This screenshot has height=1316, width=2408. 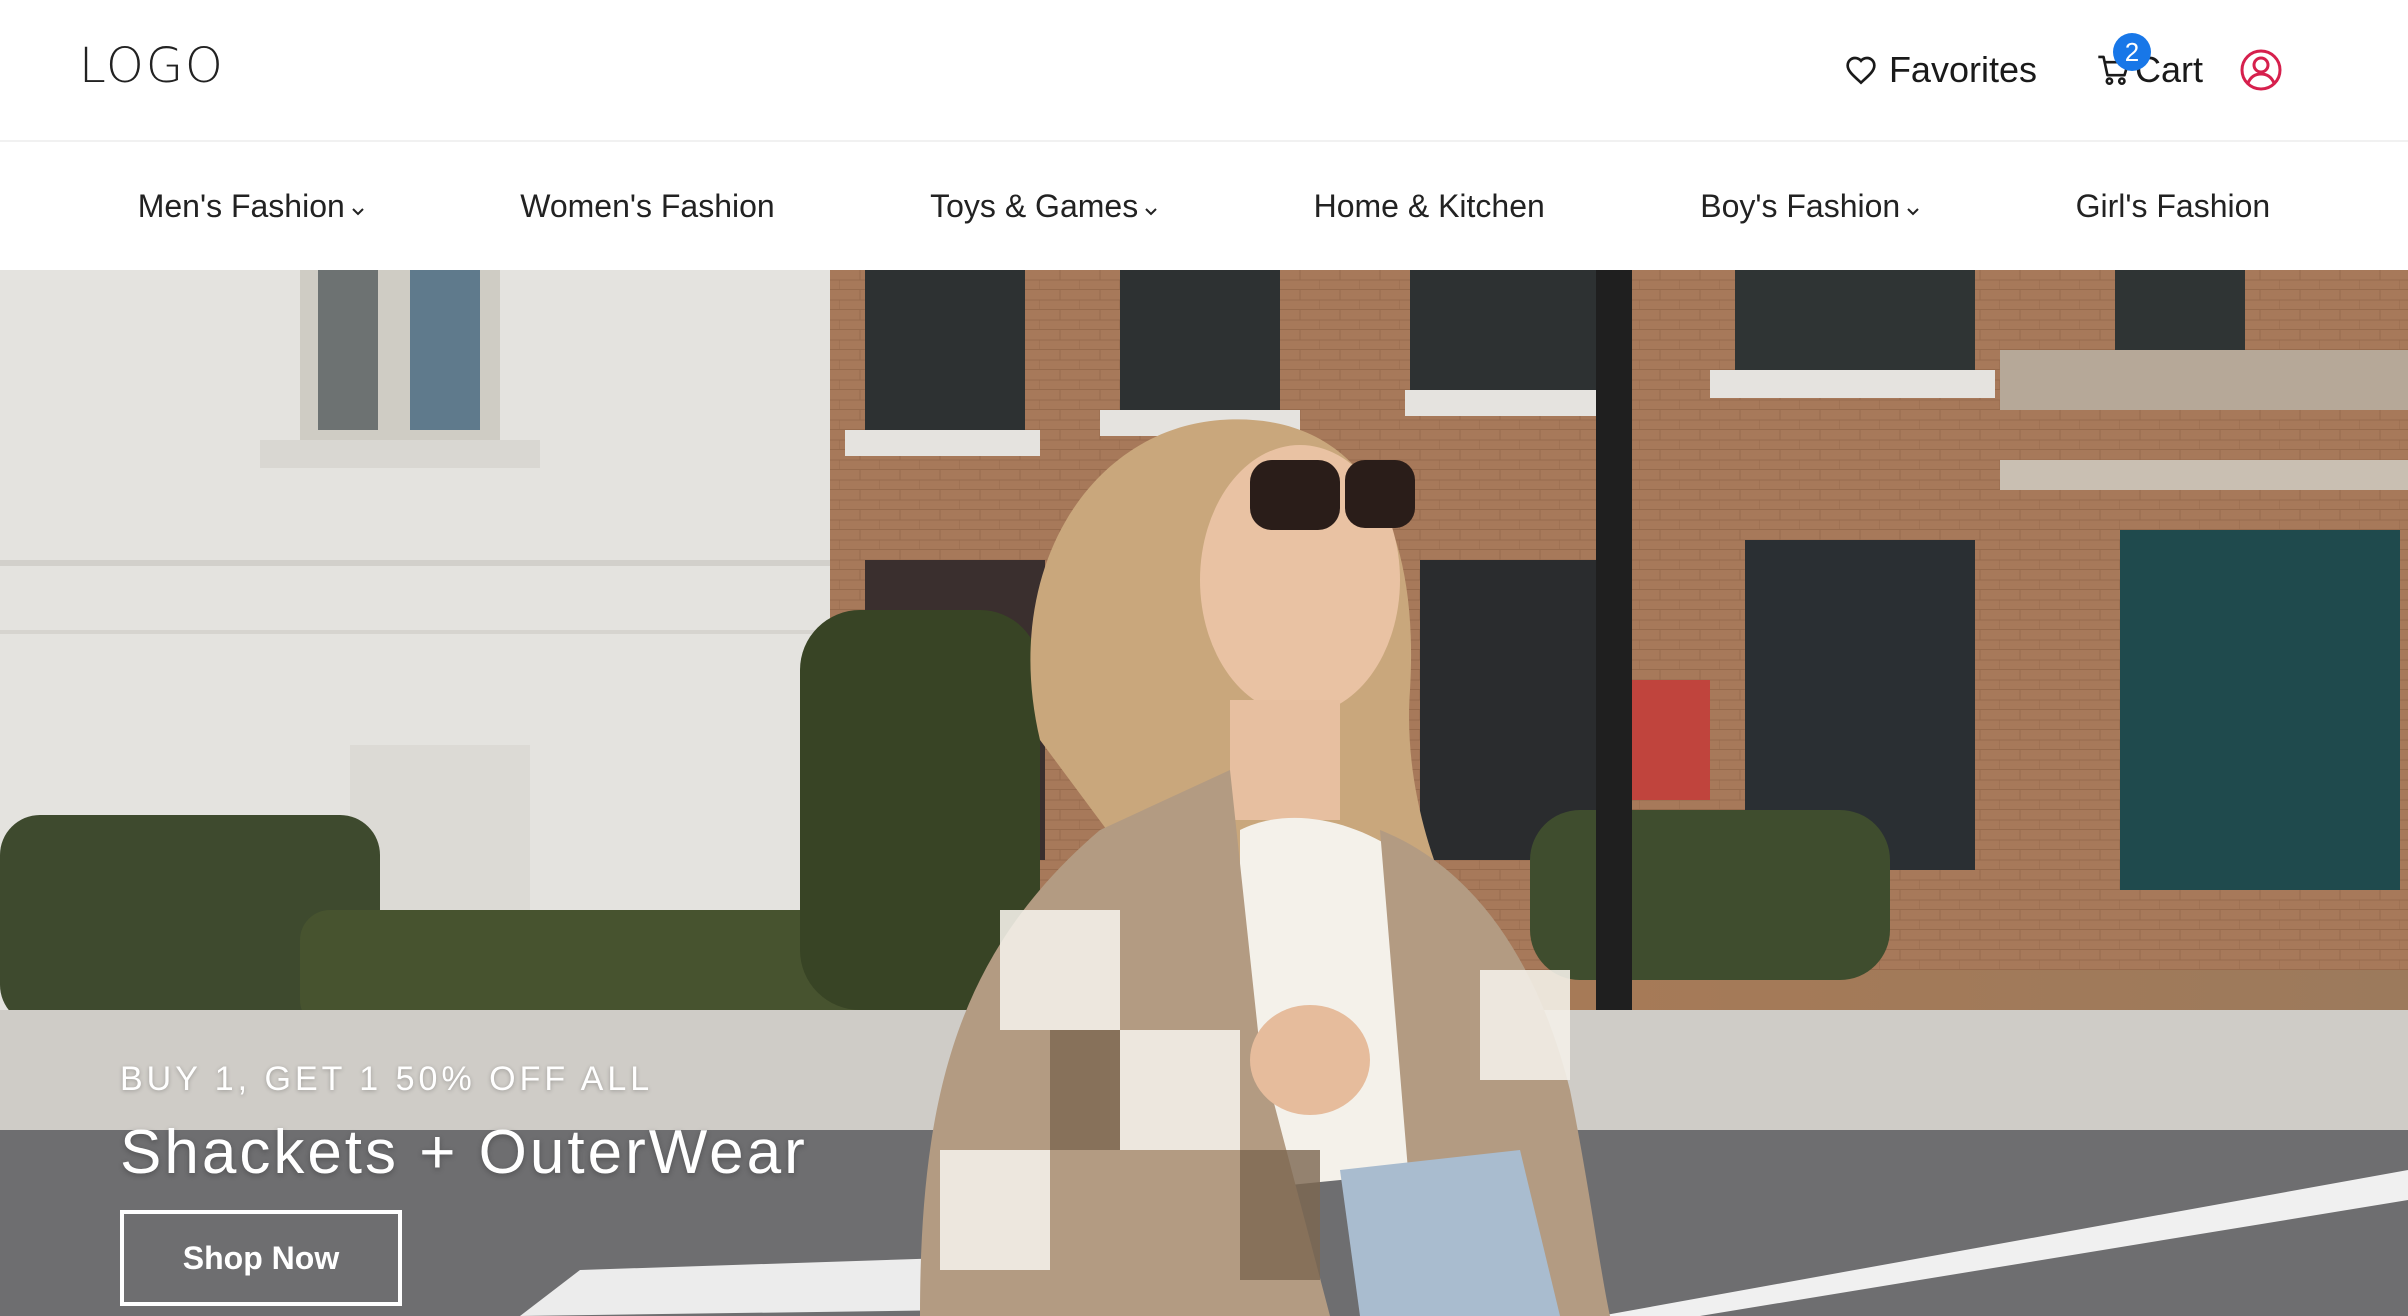 I want to click on nav-item-label: Women's Fashion, so click(x=647, y=205).